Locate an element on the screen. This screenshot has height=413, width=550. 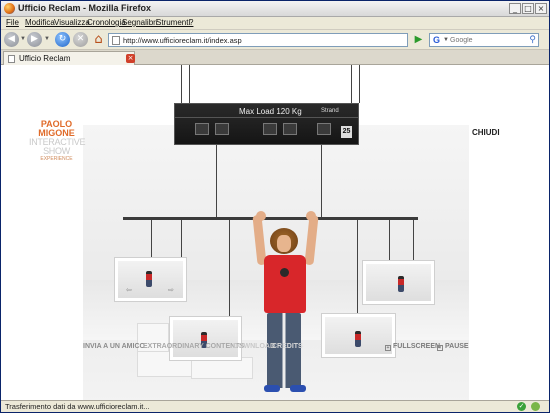
sign-header: Max Load 120 Kg Strand is located at coordinates (266, 111).